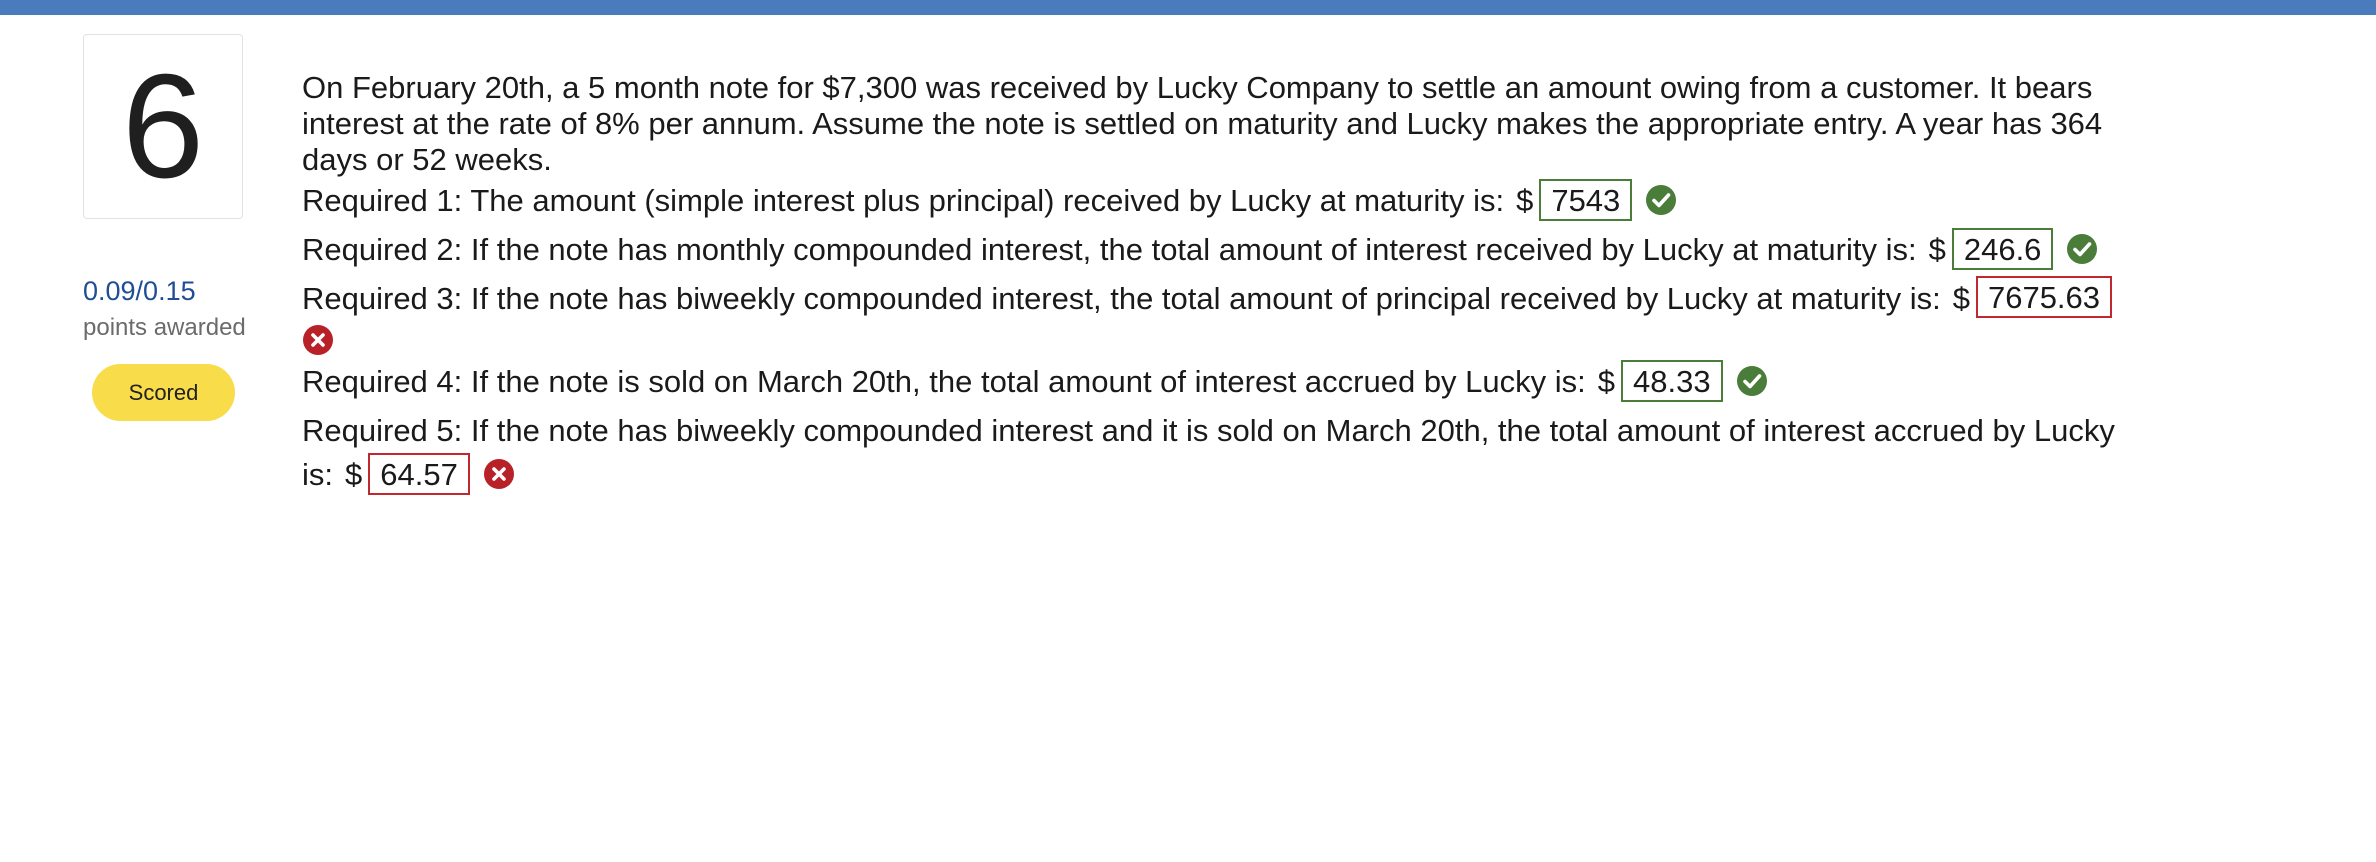  I want to click on points-label: points awarded, so click(164, 327).